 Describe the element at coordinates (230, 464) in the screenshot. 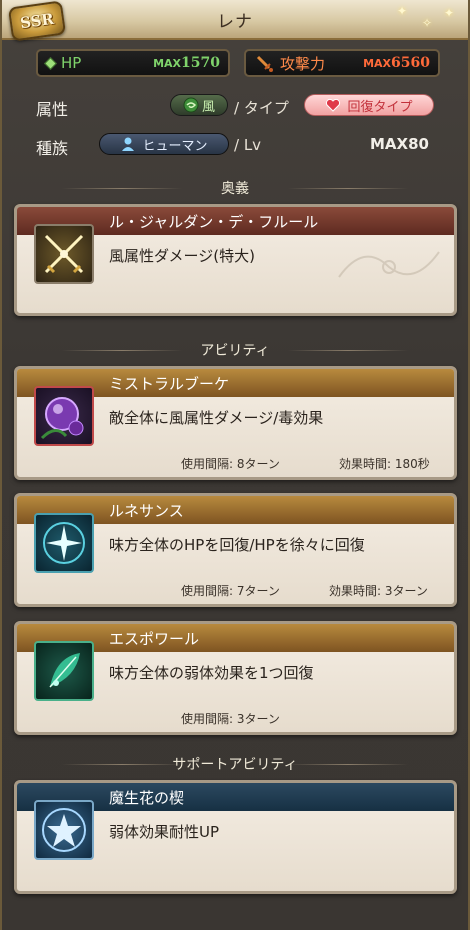

I see `ability-cooldown: 使用間隔: 8ターン` at that location.